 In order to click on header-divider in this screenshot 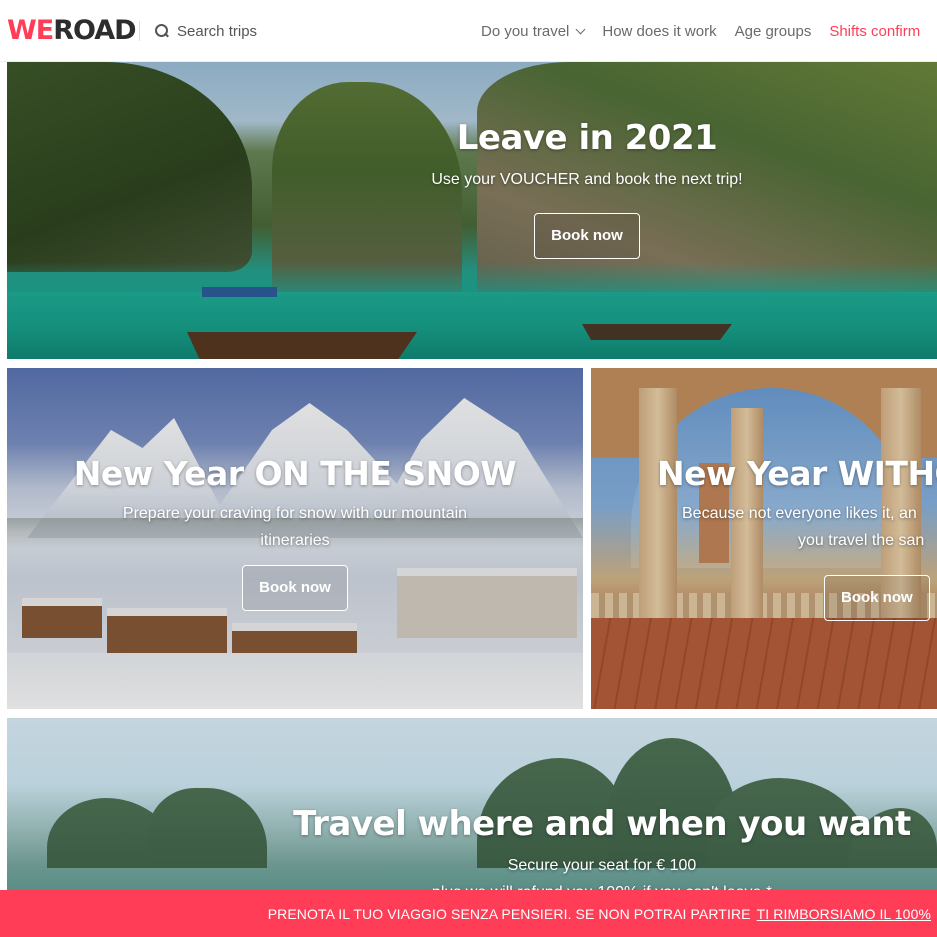, I will do `click(139, 31)`.